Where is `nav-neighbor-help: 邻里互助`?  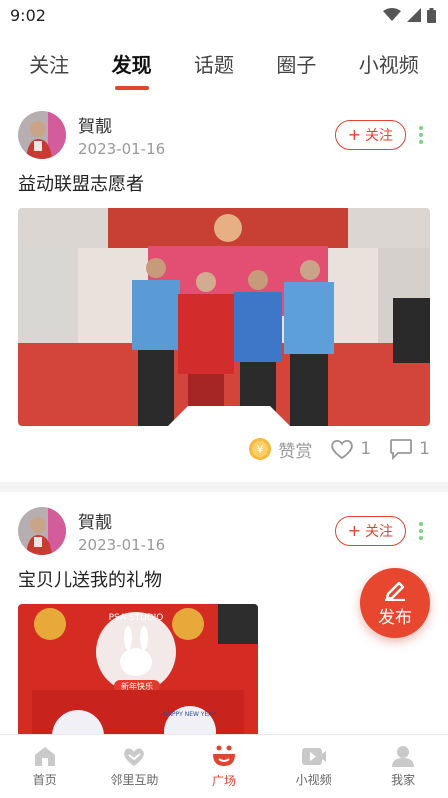
nav-neighbor-help: 邻里互助 is located at coordinates (134, 766).